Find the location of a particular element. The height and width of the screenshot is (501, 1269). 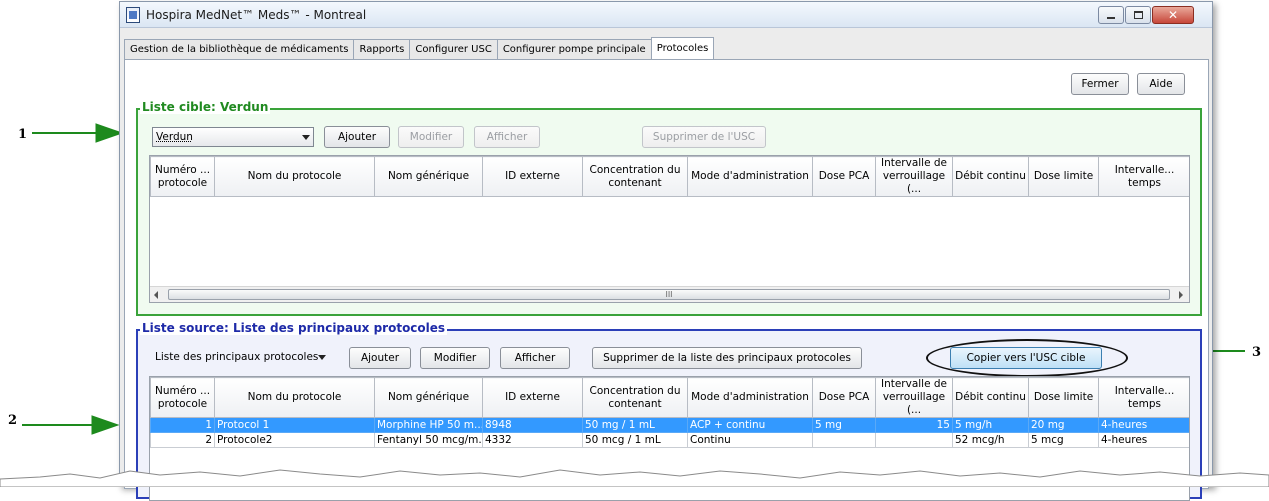

arrow-2-head is located at coordinates (105, 425).